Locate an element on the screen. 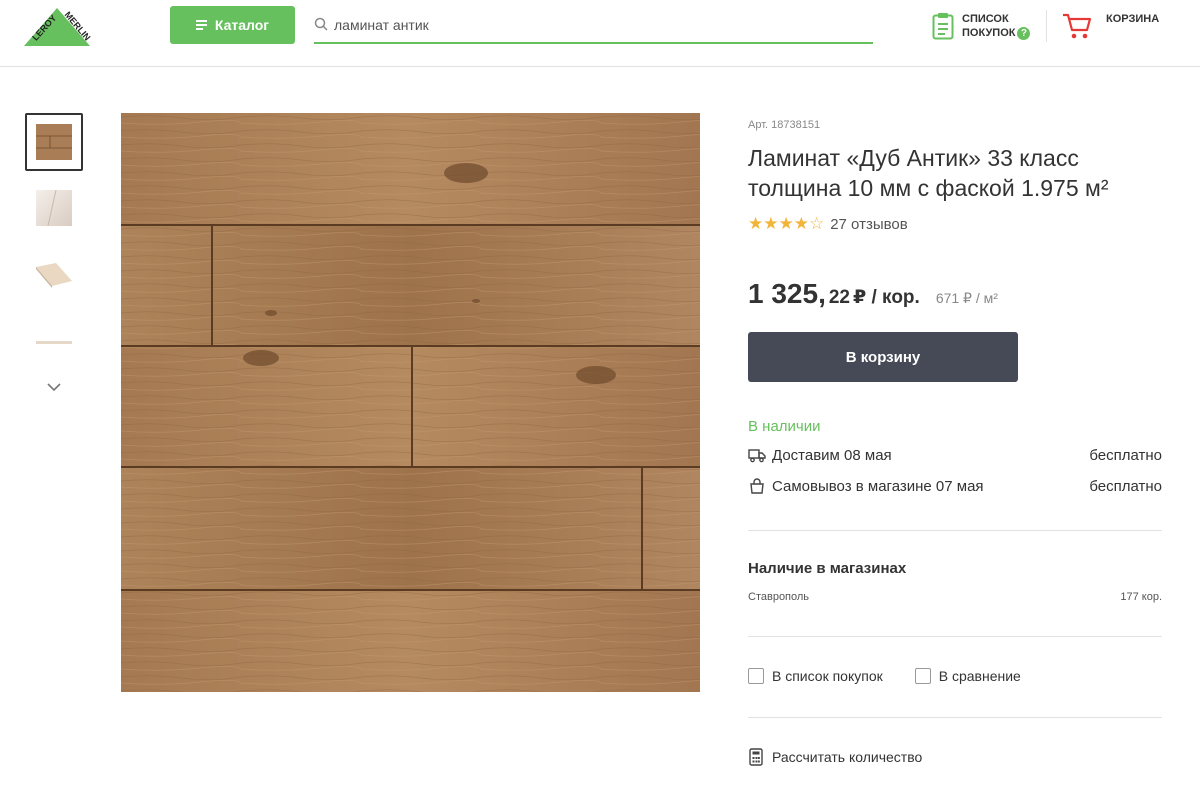 Image resolution: width=1200 pixels, height=799 pixels. delivery-price: бесплатно is located at coordinates (1125, 455).